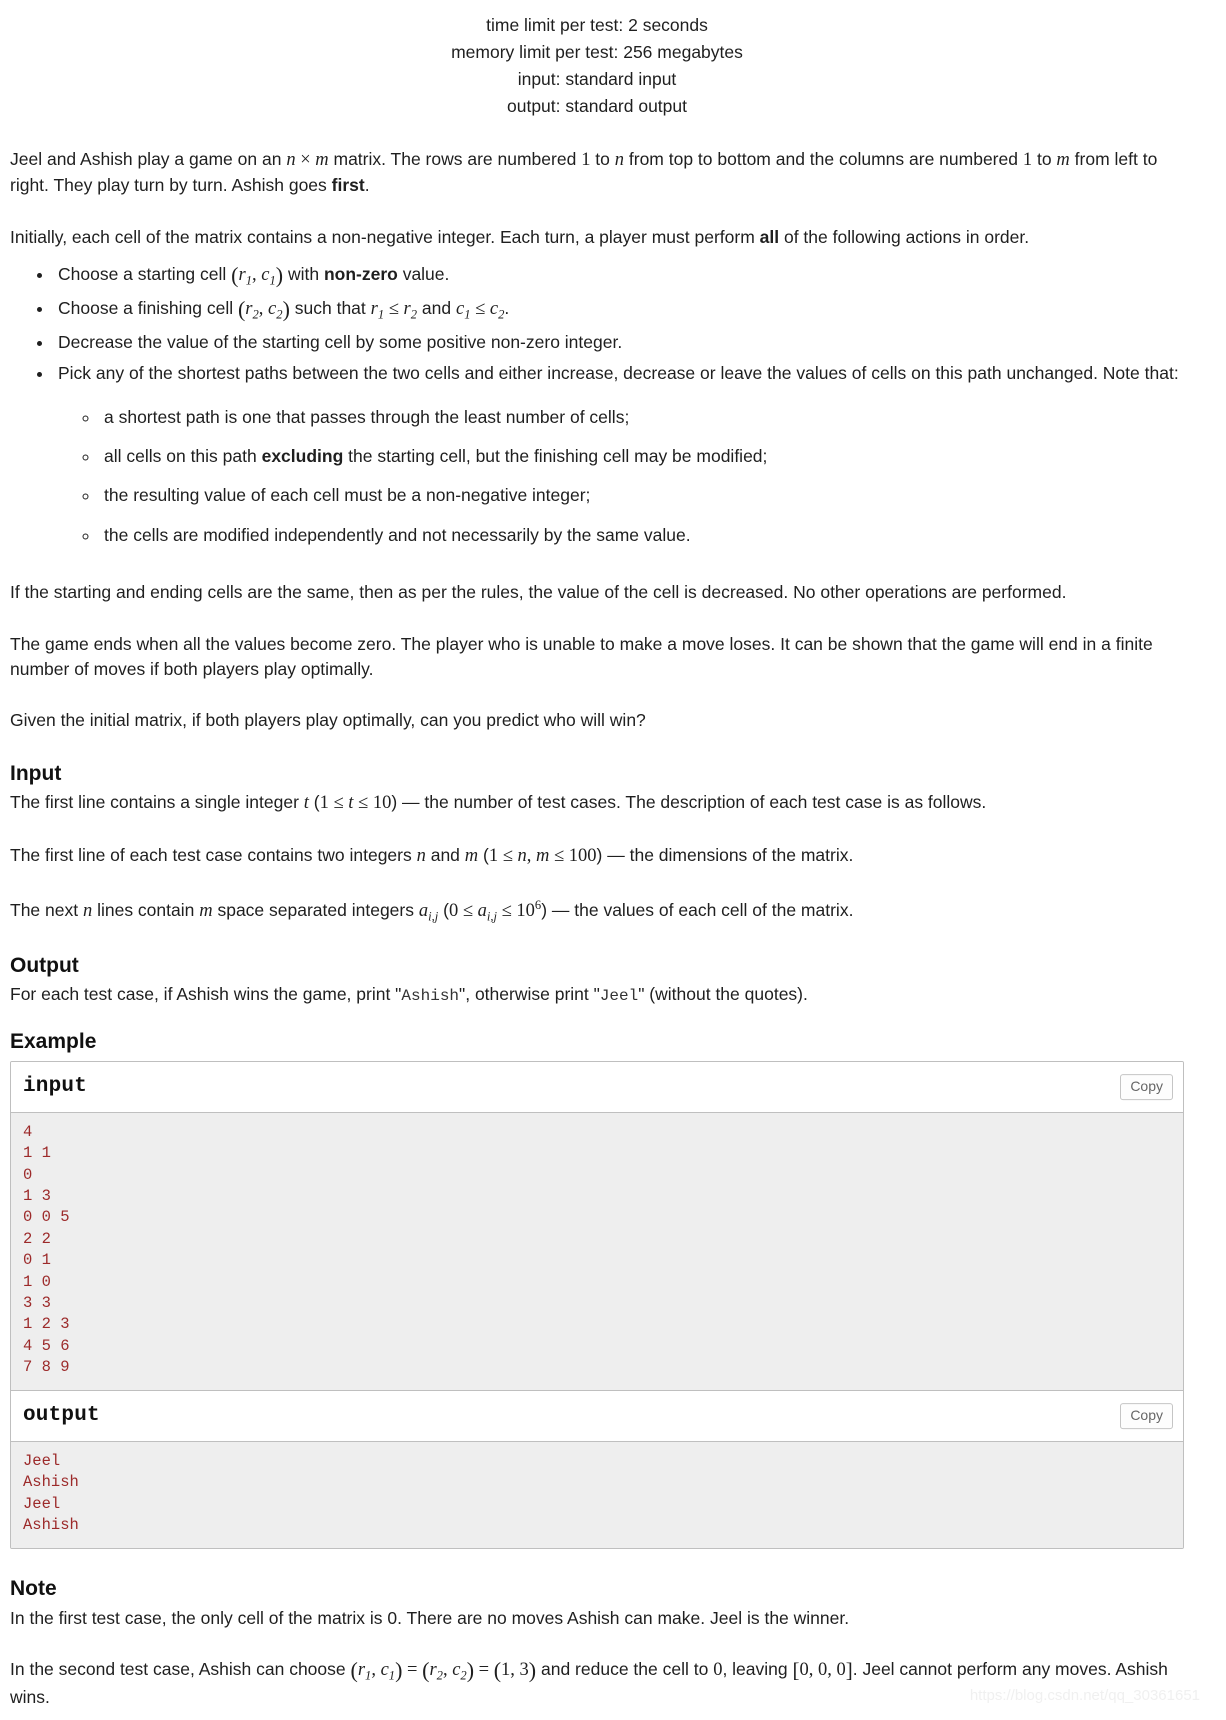 The width and height of the screenshot is (1226, 1720). I want to click on text-run: all cells on this path, so click(183, 456).